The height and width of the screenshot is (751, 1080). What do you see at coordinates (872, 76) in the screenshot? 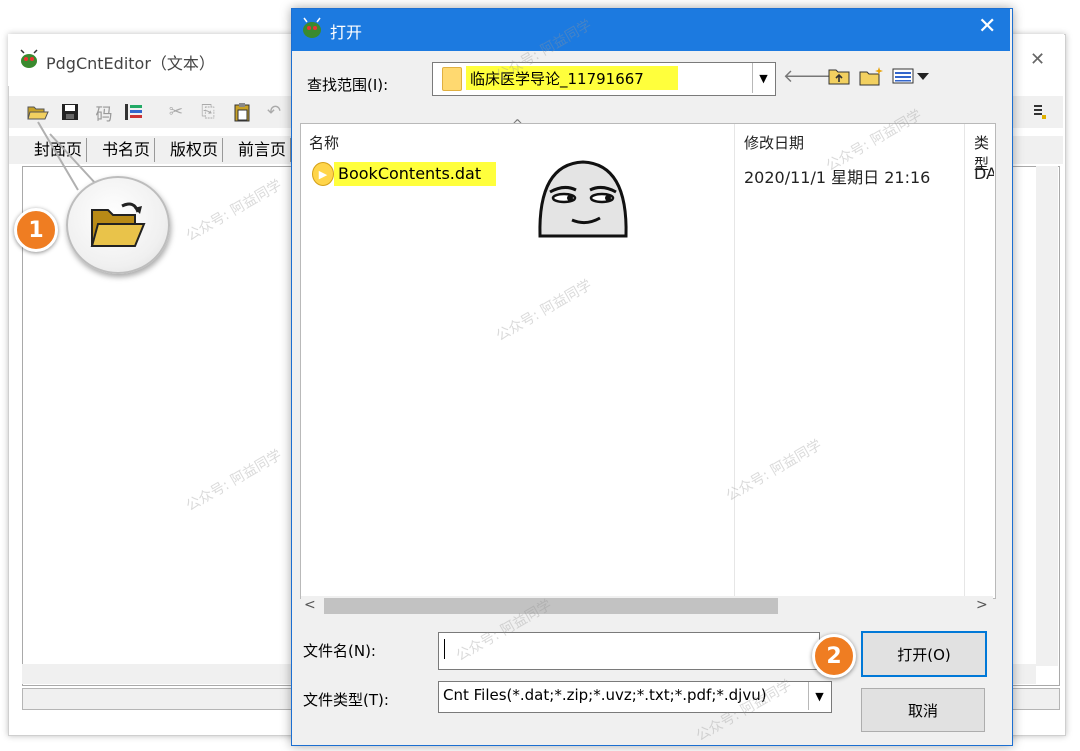
I see `new-folder-icon` at bounding box center [872, 76].